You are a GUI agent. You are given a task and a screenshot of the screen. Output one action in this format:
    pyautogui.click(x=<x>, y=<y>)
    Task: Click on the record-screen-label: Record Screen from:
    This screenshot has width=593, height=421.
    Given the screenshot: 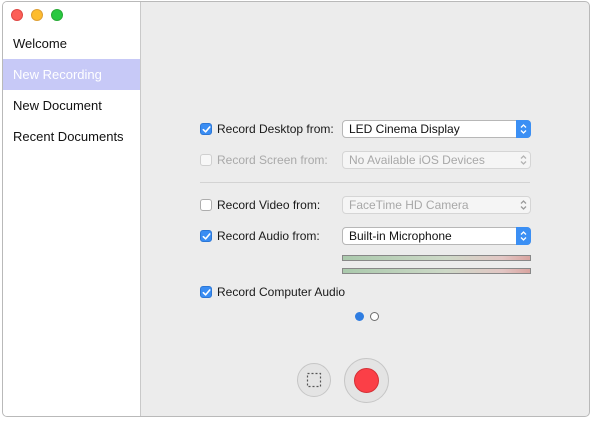 What is the action you would take?
    pyautogui.click(x=272, y=160)
    